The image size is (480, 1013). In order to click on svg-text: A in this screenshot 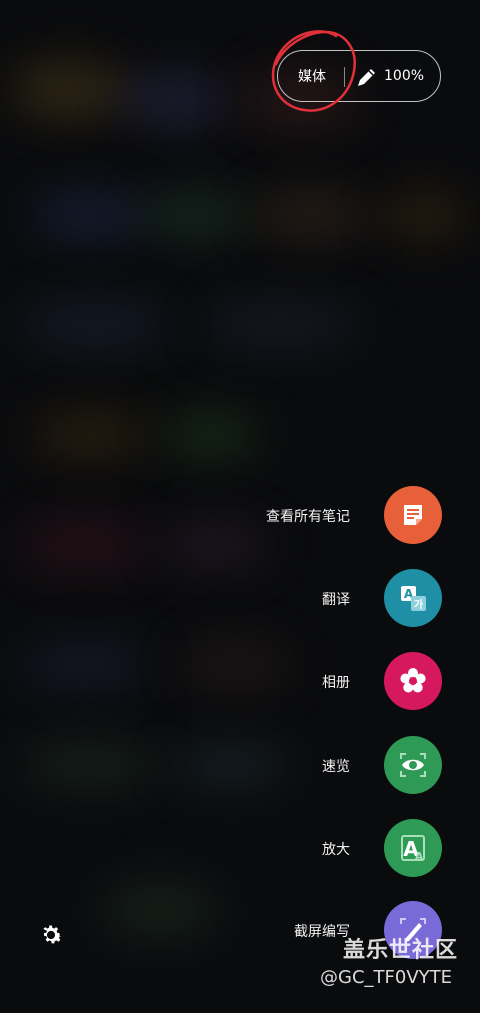, I will do `click(419, 856)`.